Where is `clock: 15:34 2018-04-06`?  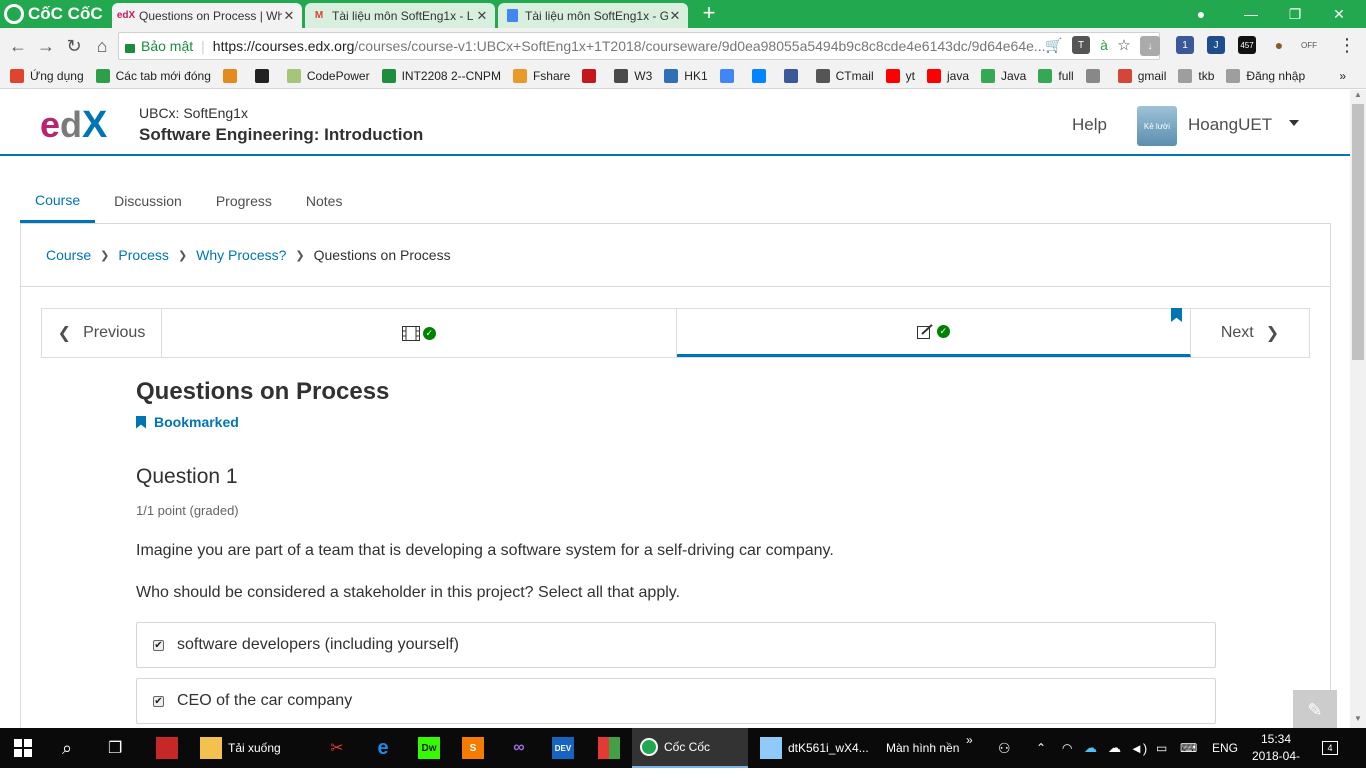 clock: 15:34 2018-04-06 is located at coordinates (1276, 756).